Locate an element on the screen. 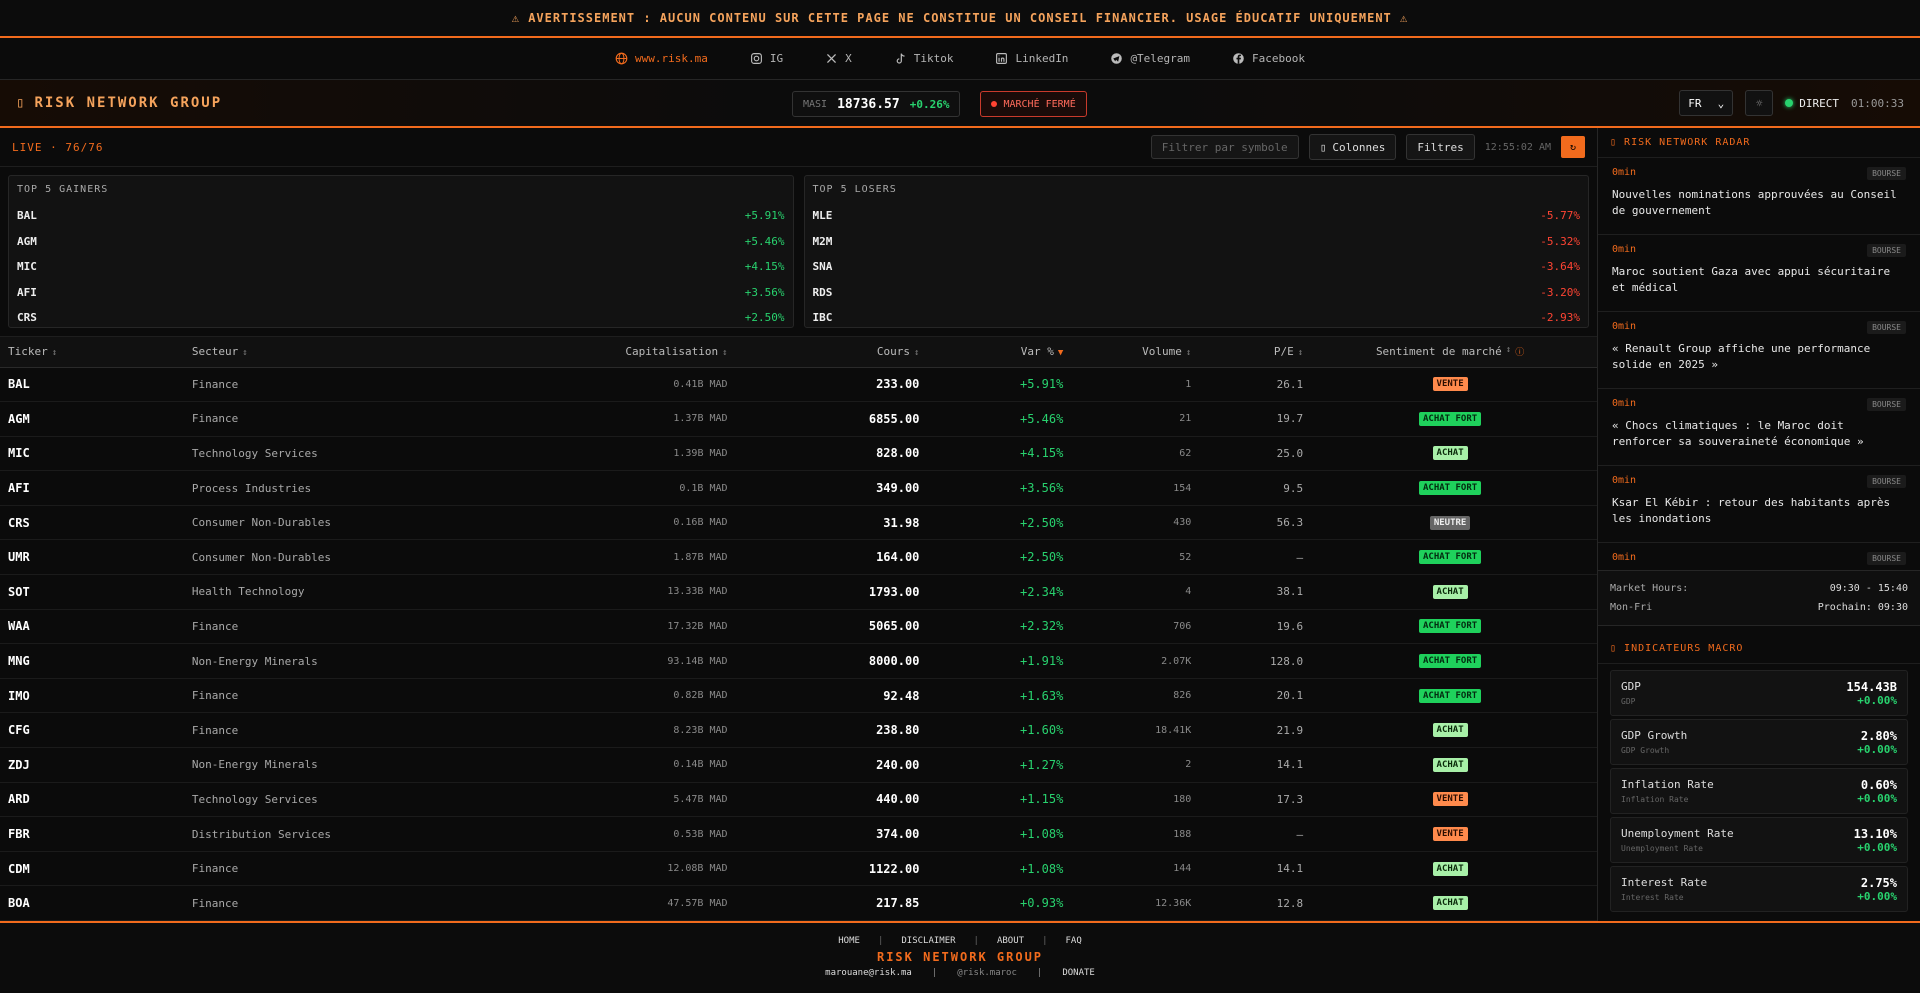 This screenshot has height=993, width=1920. symbol-filter-input is located at coordinates (1224, 147).